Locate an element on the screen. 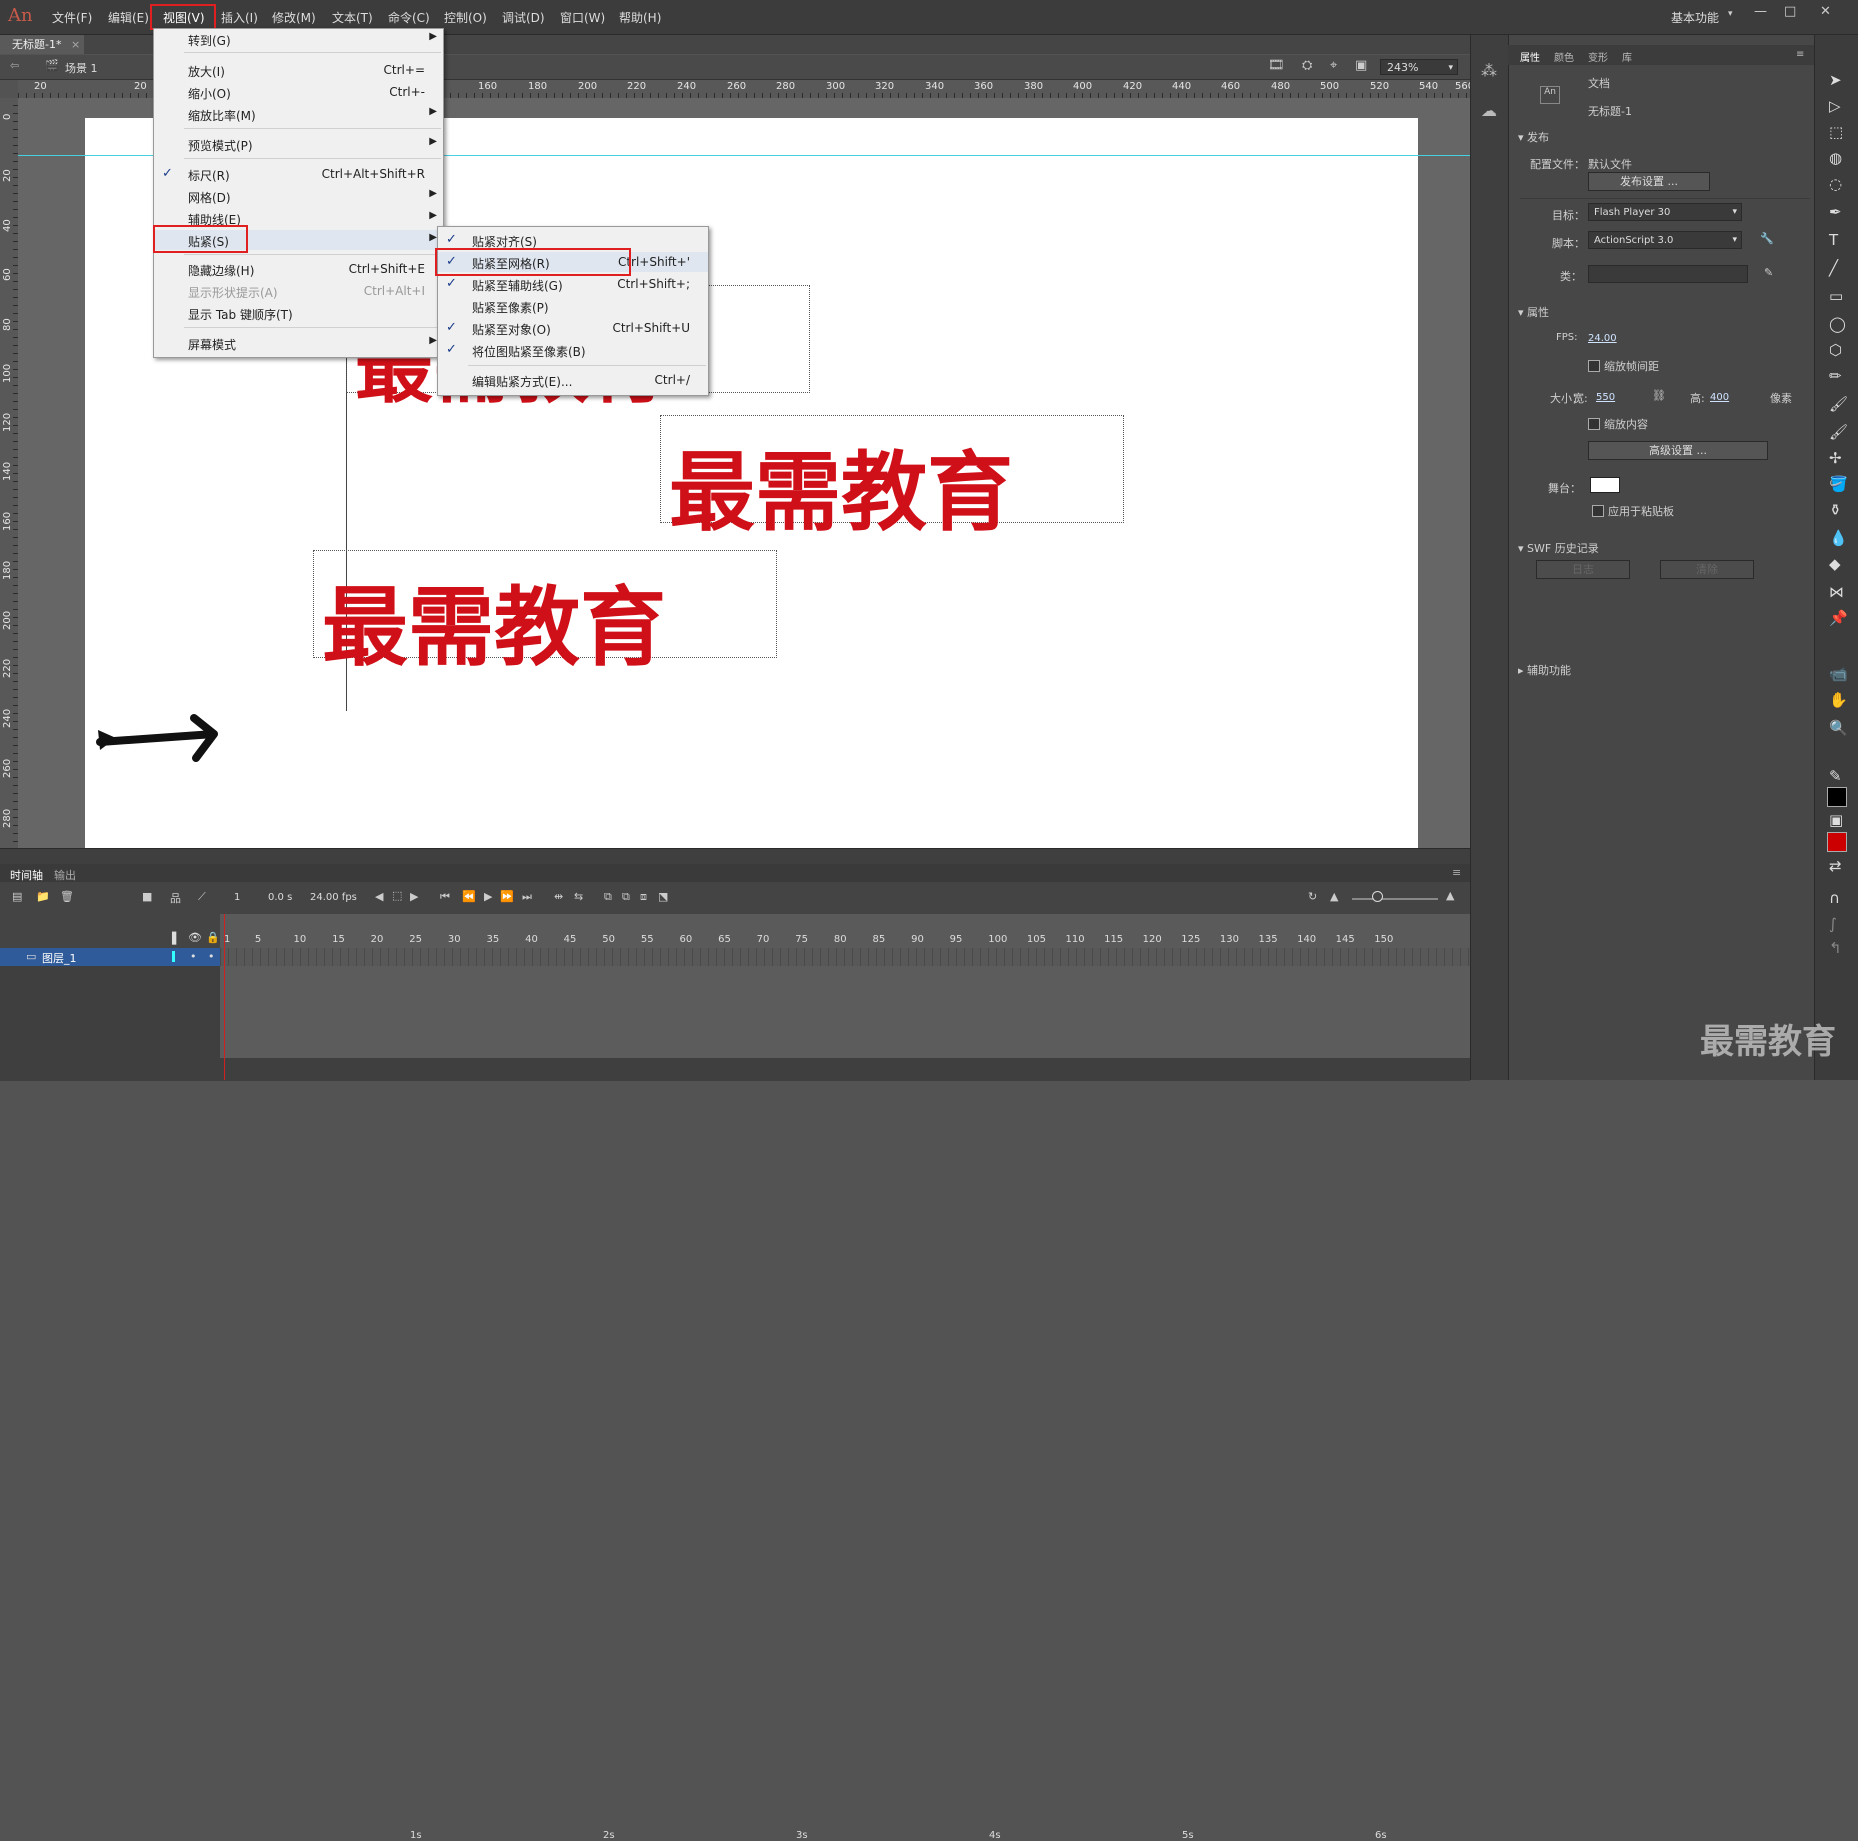  panel-menu-icon: ≡ is located at coordinates (1800, 54).